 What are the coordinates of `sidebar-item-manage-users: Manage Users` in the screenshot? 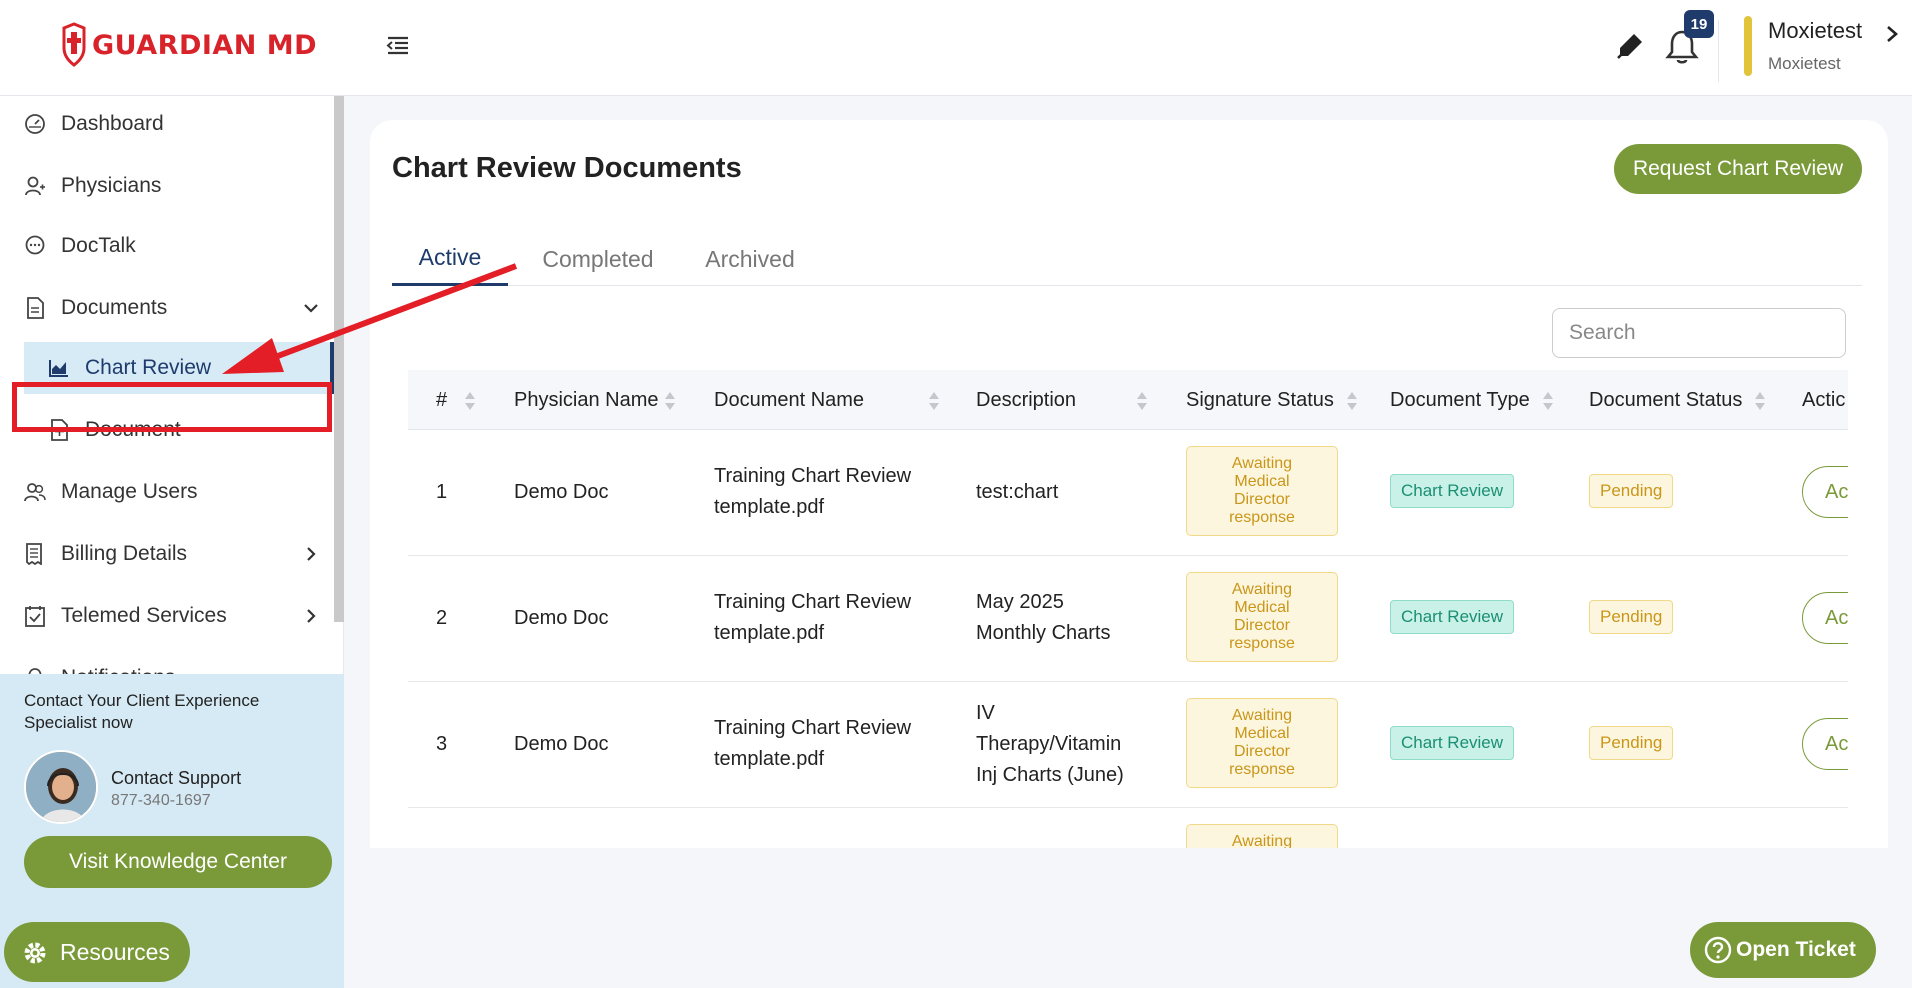 It's located at (167, 492).